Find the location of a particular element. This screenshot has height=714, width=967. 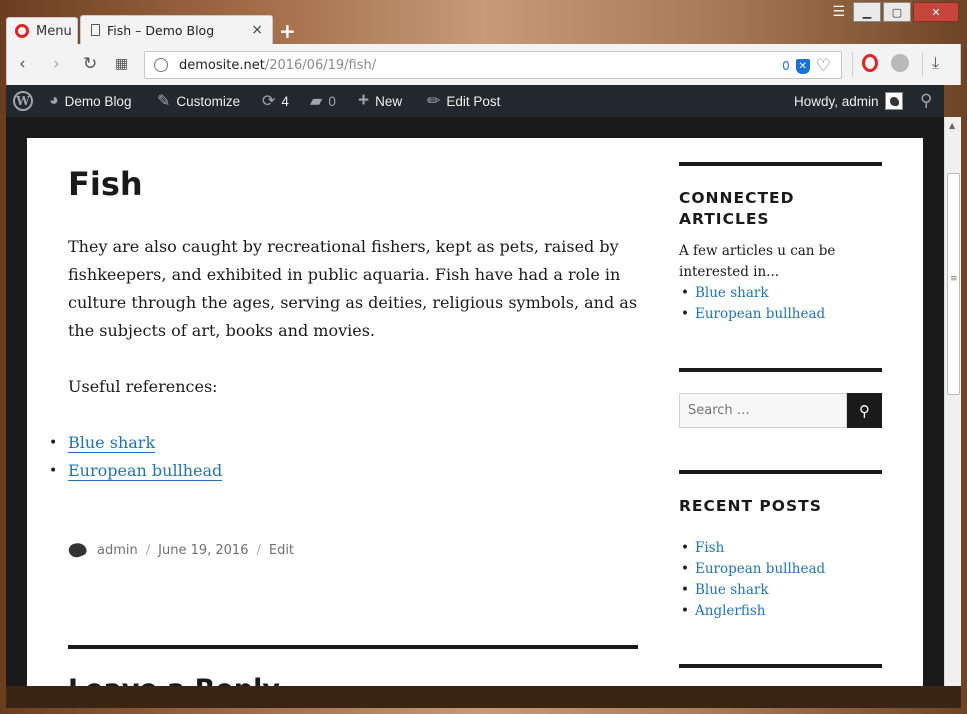

opera-logo-icon is located at coordinates (22, 31).